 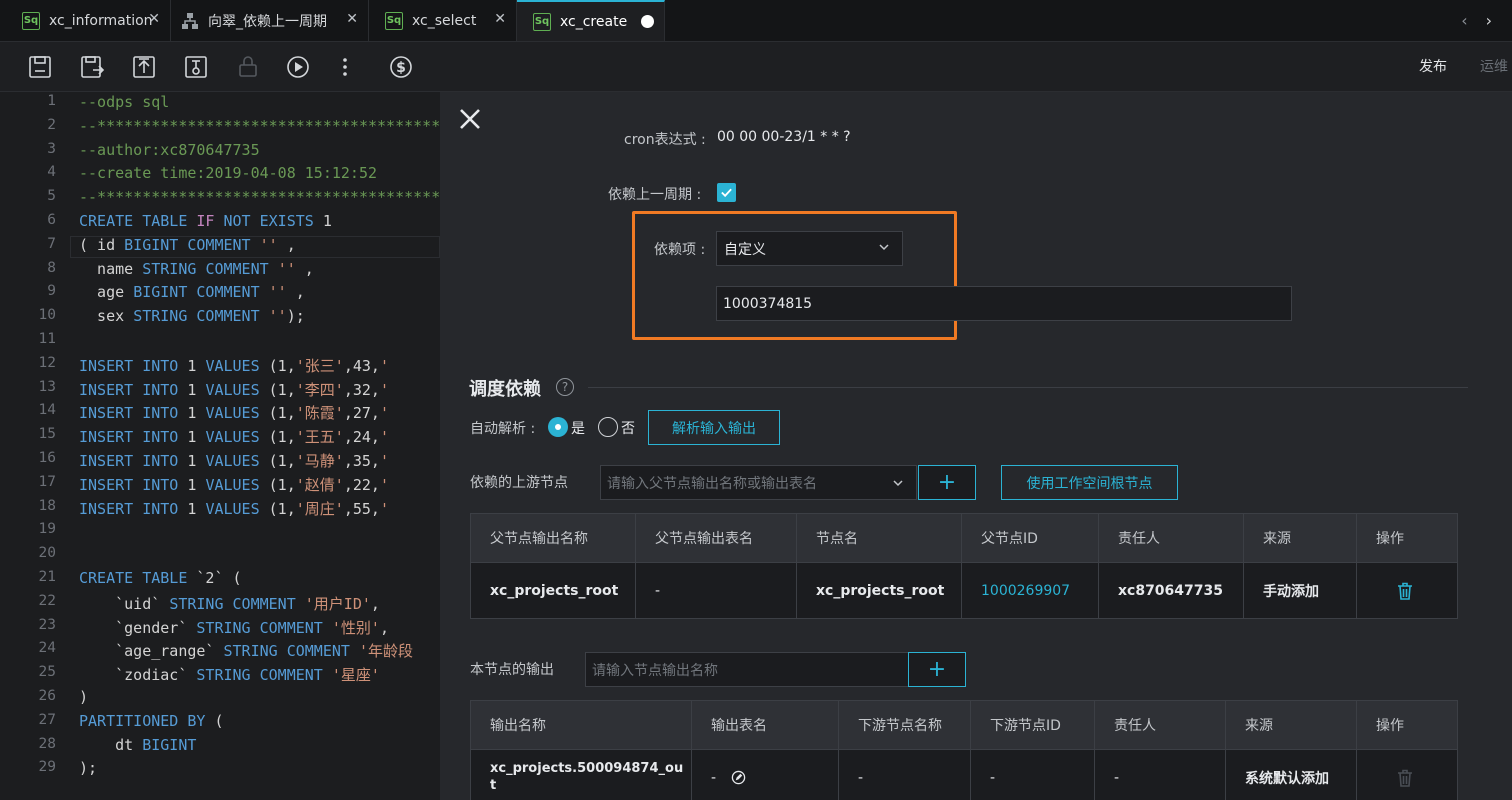 What do you see at coordinates (234, 627) in the screenshot?
I see `code-line: `gender` STRING COMMENT '性别',` at bounding box center [234, 627].